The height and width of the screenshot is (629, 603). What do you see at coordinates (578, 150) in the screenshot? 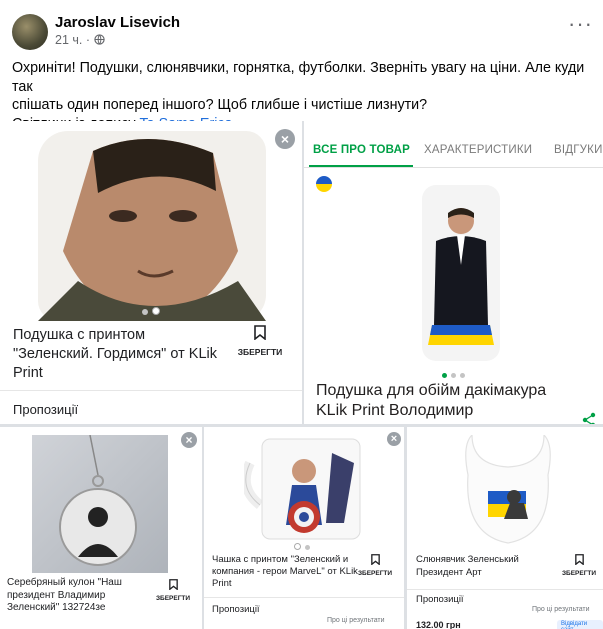
I see `tab-reviews: ВІДГУКИ` at bounding box center [578, 150].